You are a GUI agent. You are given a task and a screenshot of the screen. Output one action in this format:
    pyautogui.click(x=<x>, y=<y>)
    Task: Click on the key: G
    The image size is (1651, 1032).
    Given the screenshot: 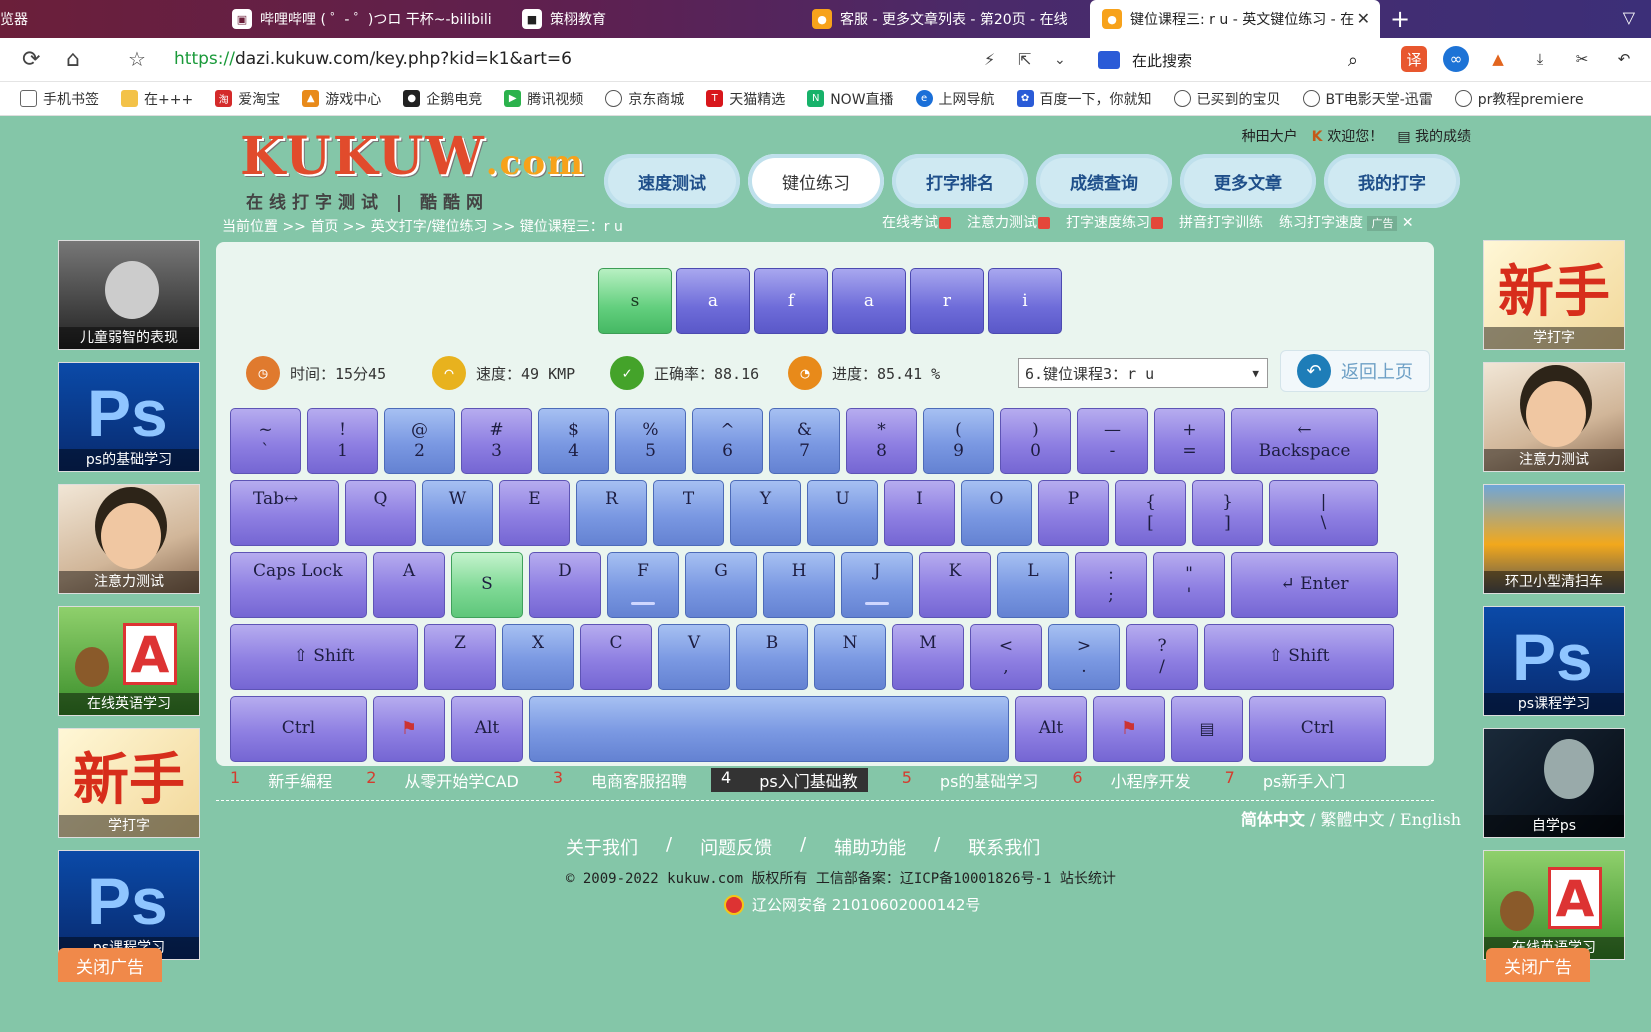 What is the action you would take?
    pyautogui.click(x=721, y=585)
    